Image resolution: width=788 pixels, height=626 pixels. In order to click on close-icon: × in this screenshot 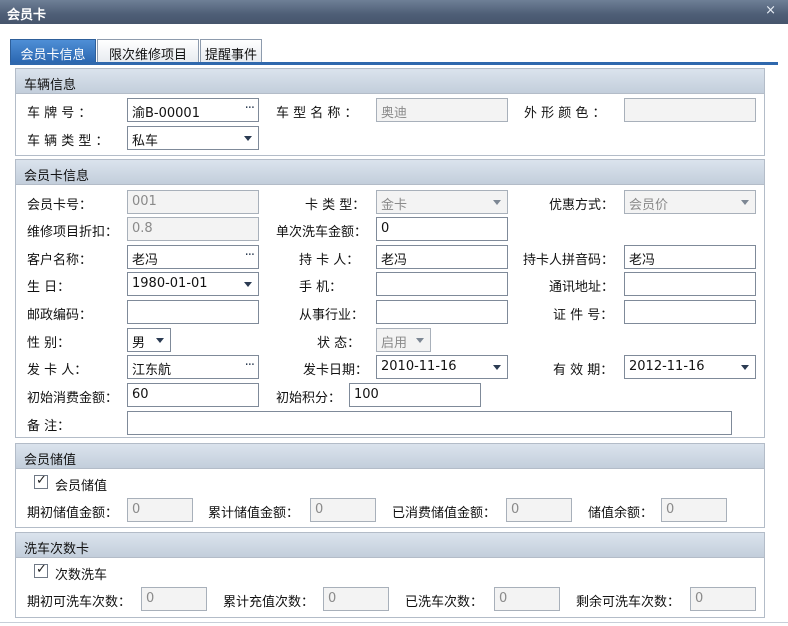, I will do `click(770, 10)`.